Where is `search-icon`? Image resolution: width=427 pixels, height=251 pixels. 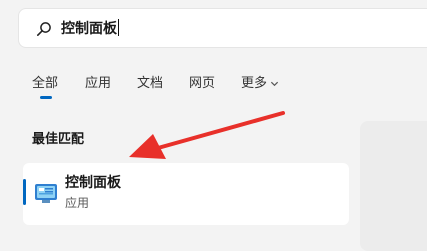 search-icon is located at coordinates (43, 29).